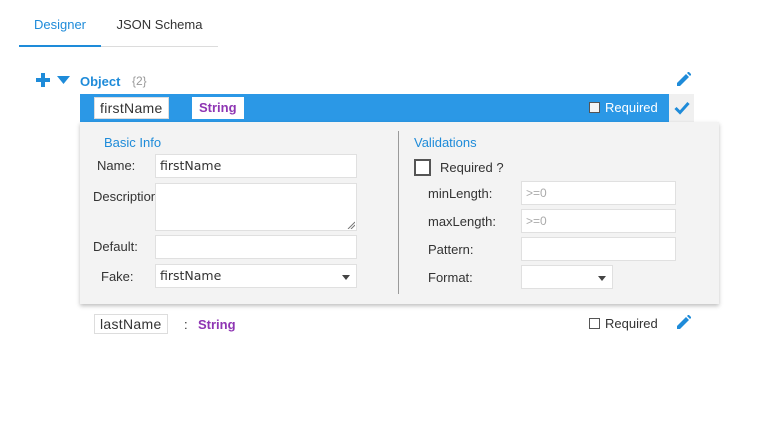 This screenshot has height=422, width=764. What do you see at coordinates (598, 193) in the screenshot?
I see `minlength-input: >=0` at bounding box center [598, 193].